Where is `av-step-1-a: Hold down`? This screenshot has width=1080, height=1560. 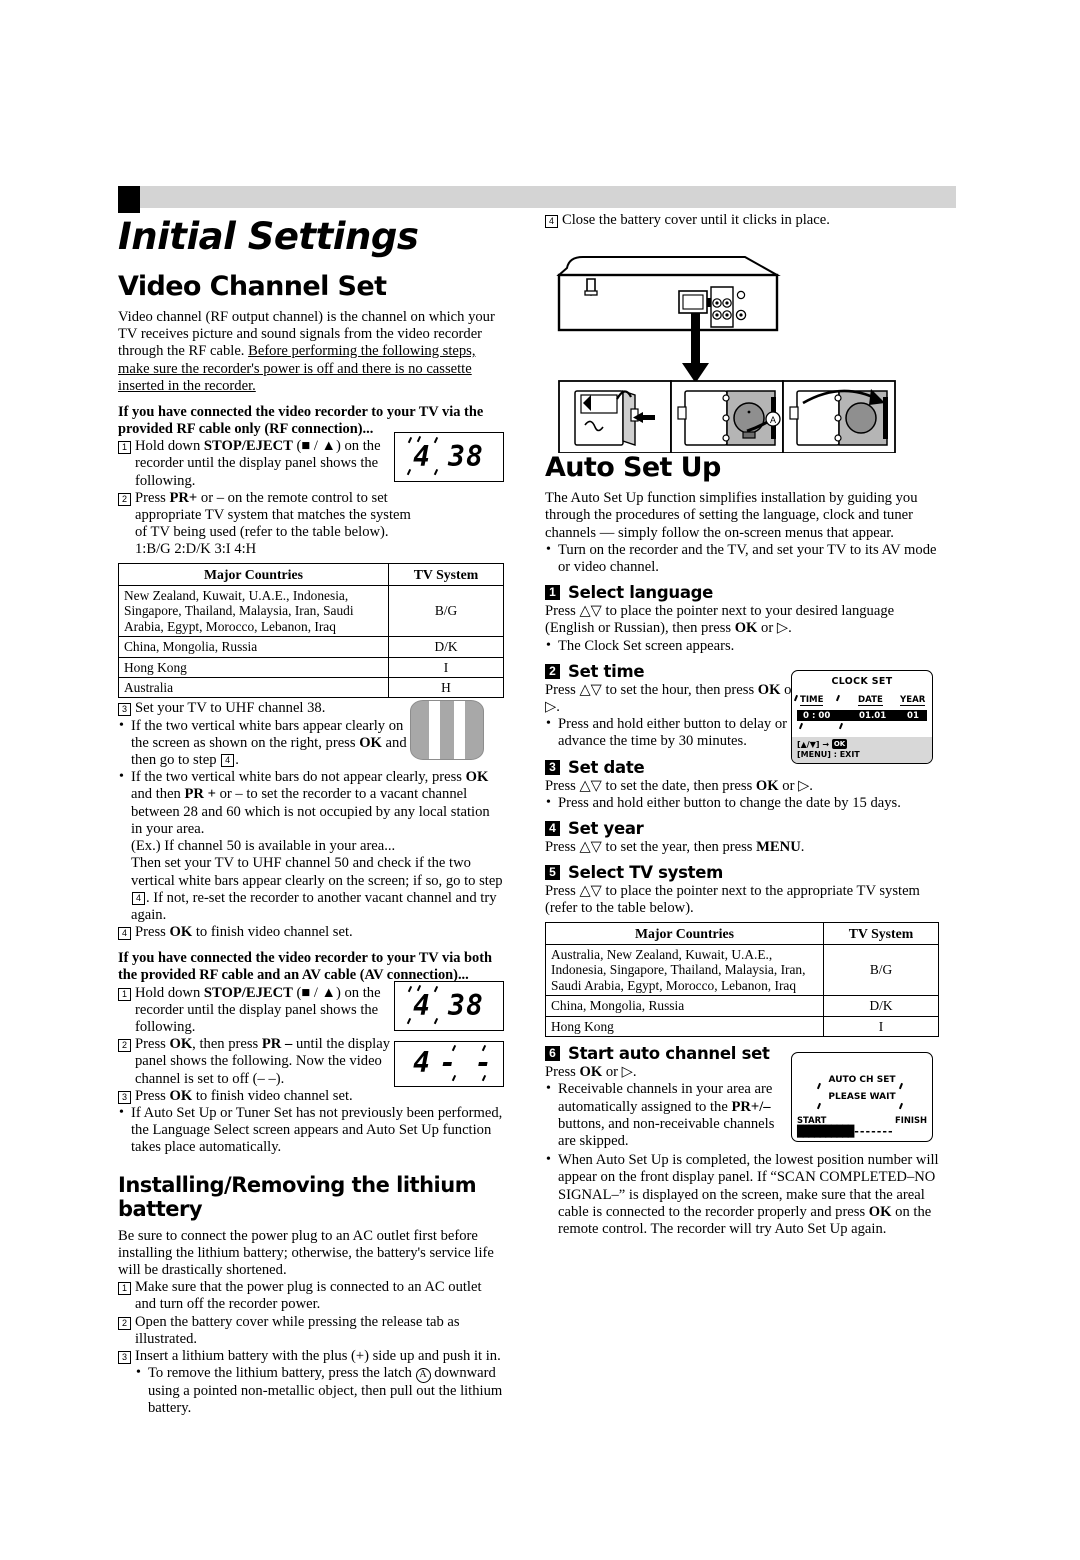 av-step-1-a: Hold down is located at coordinates (169, 992).